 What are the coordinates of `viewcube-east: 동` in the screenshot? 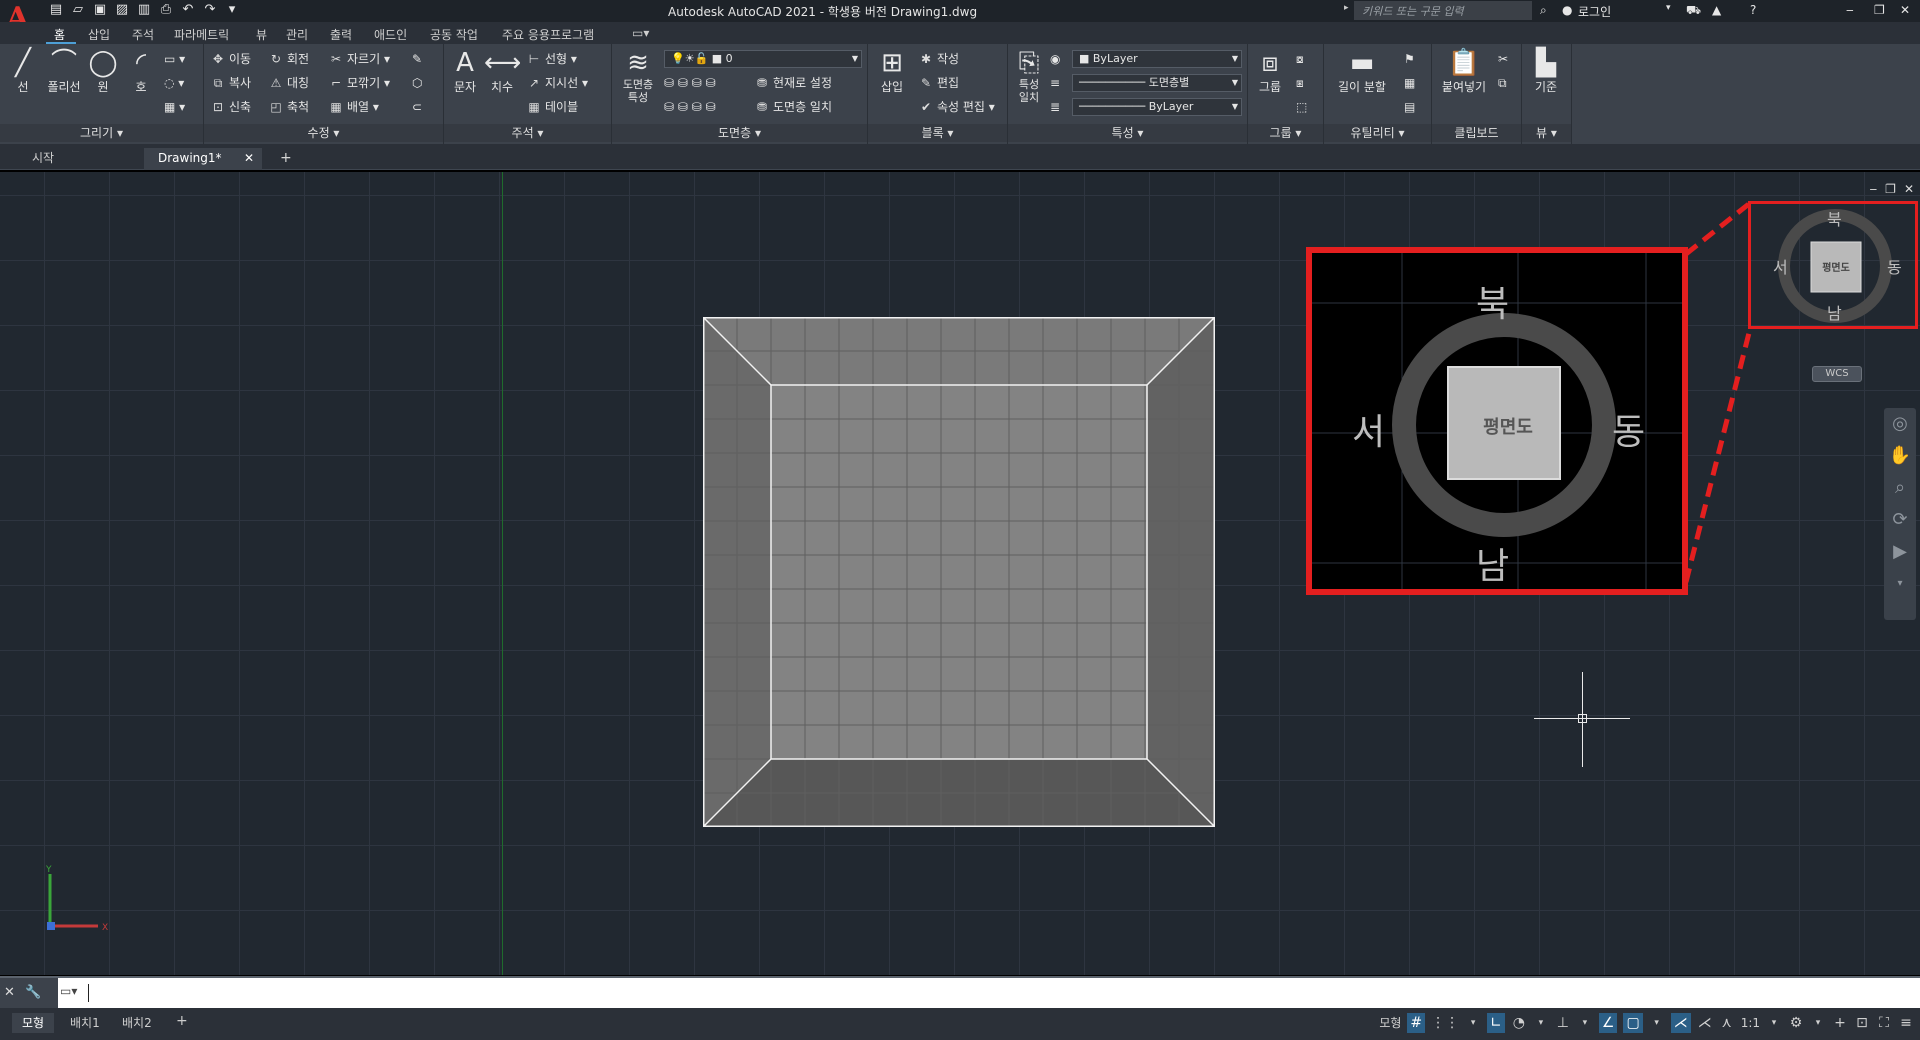 It's located at (1894, 266).